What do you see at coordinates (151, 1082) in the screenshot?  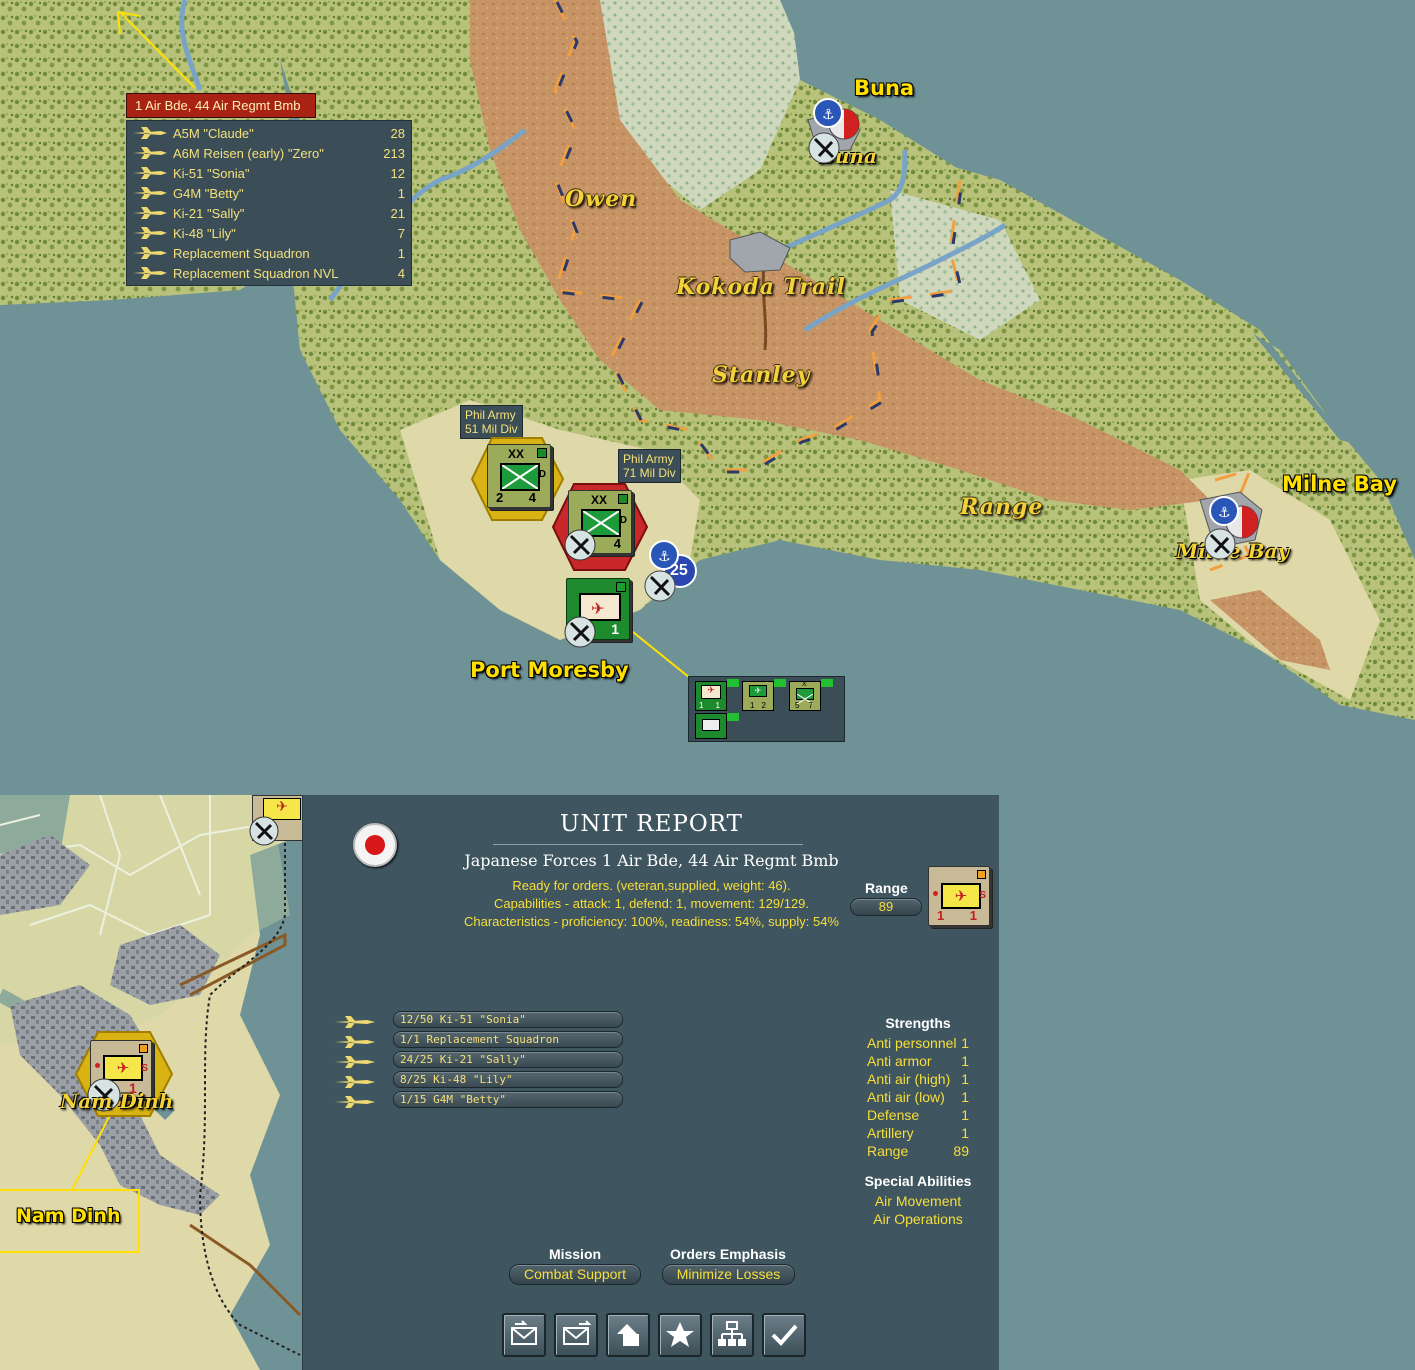 I see `bottom-map-view: ✈ ✈ S 1 Nam Dinh Nam Dinh` at bounding box center [151, 1082].